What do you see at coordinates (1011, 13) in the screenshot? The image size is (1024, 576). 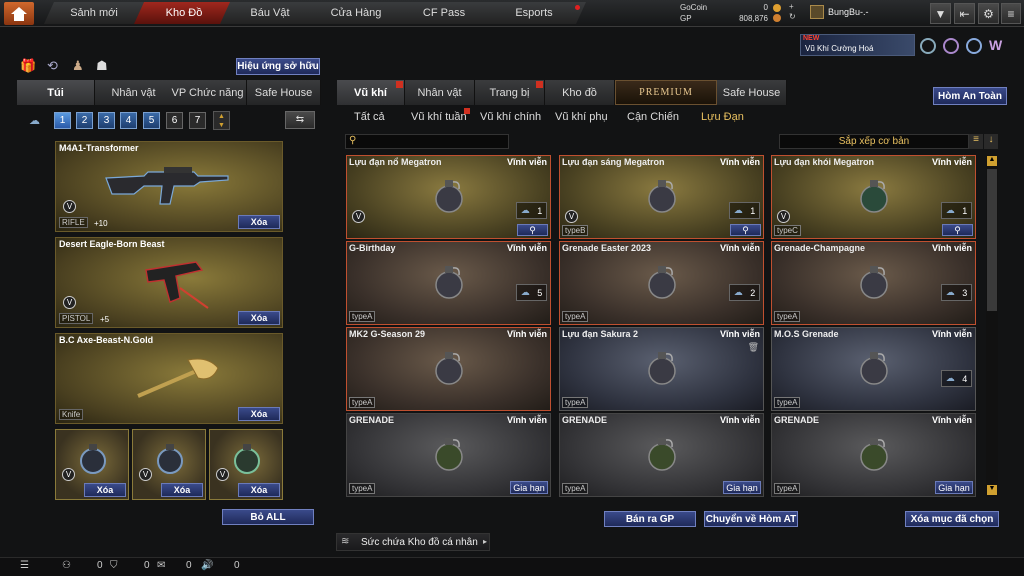 I see `menu-icon: ≡` at bounding box center [1011, 13].